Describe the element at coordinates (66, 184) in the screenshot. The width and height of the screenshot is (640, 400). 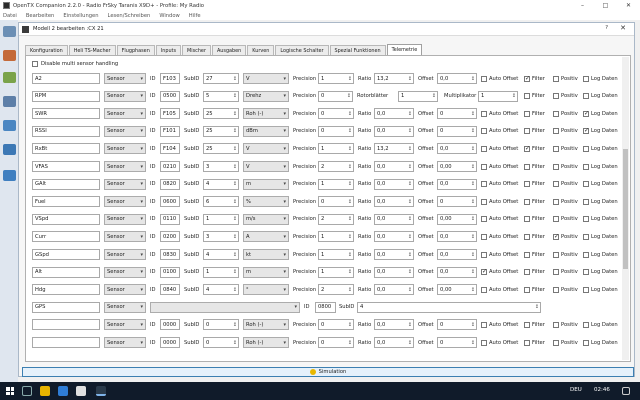
I see `sensor-name-input: GAlt` at that location.